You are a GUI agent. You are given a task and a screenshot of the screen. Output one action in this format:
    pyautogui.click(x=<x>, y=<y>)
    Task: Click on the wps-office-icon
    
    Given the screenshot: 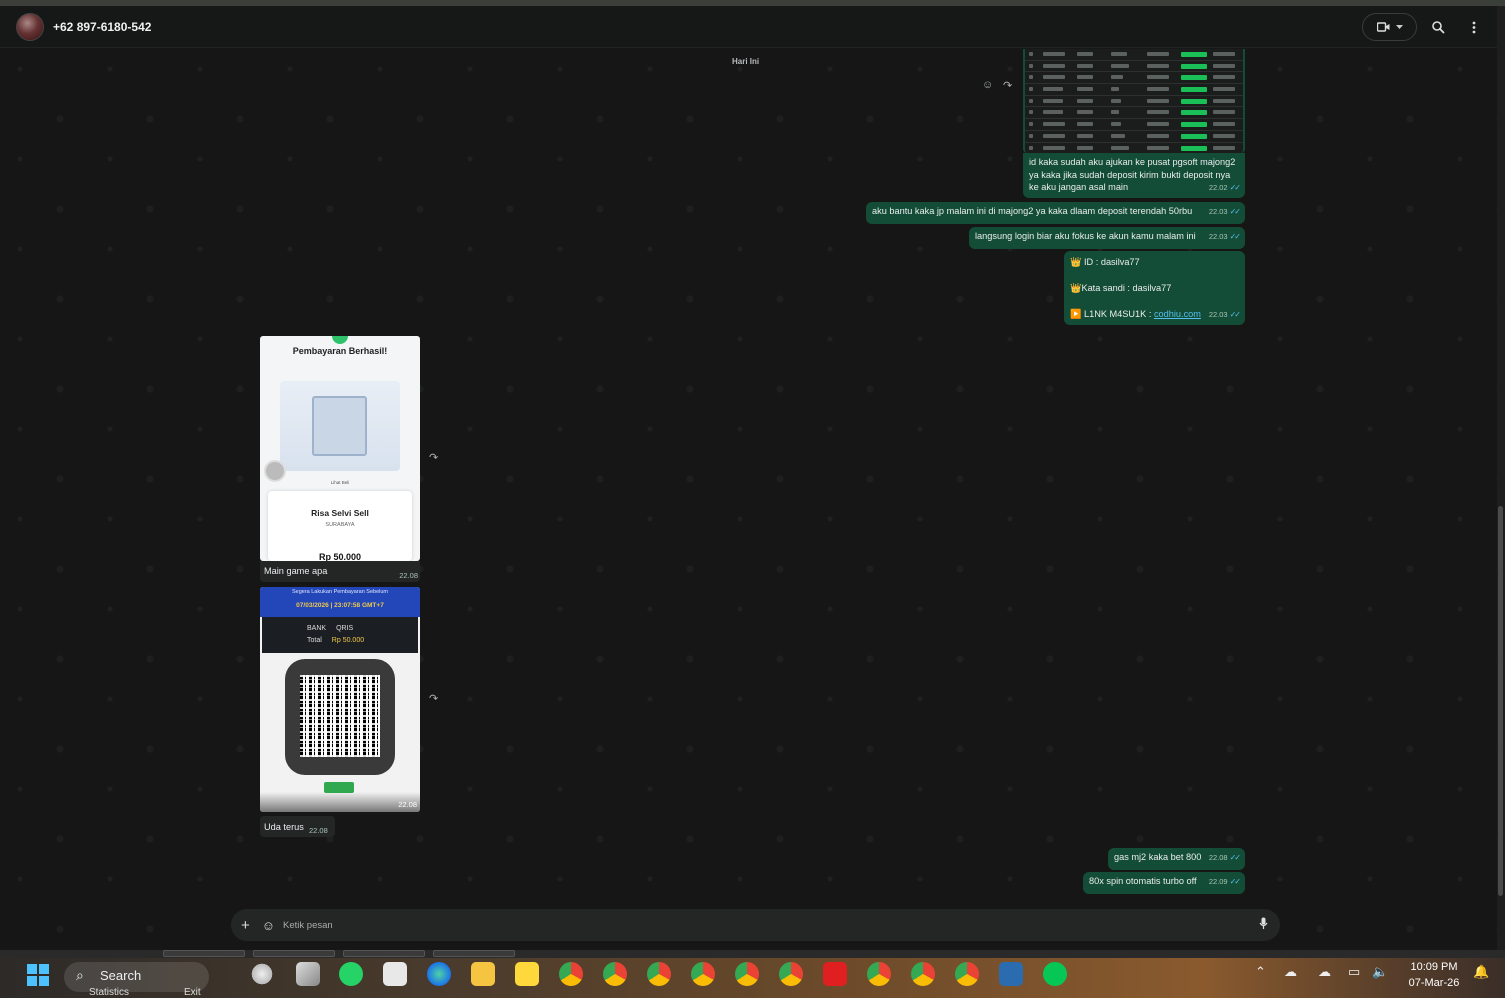 What is the action you would take?
    pyautogui.click(x=835, y=974)
    